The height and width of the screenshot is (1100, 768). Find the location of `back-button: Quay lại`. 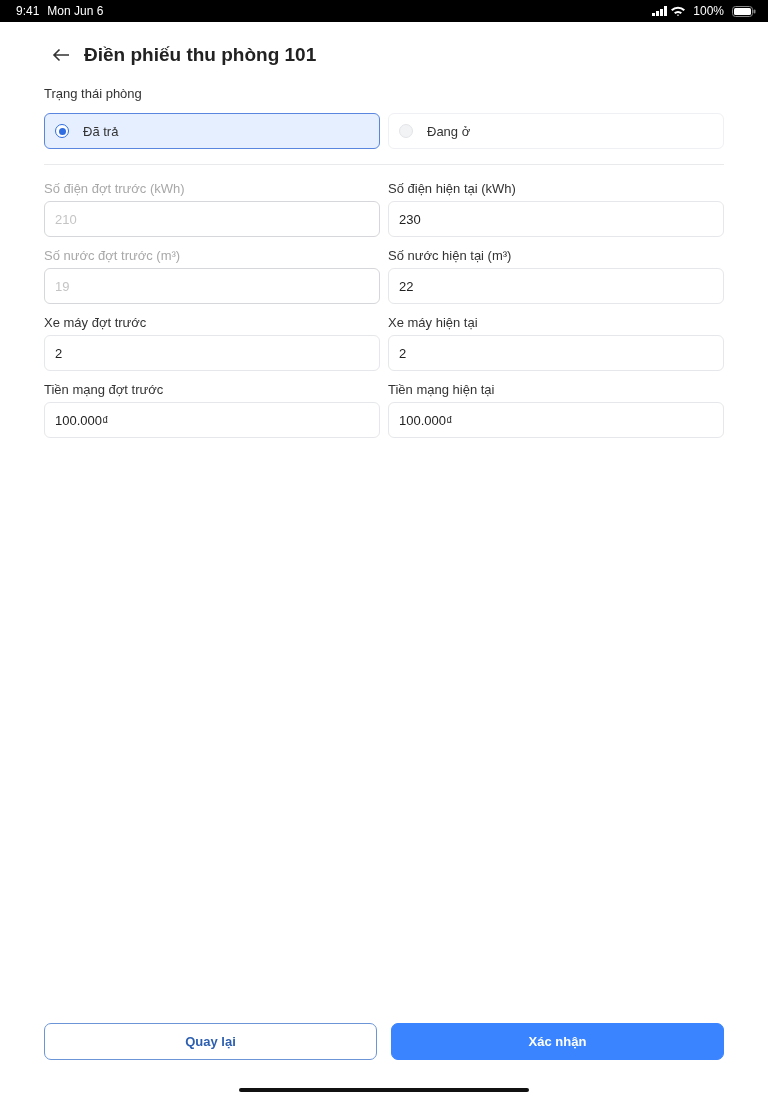

back-button: Quay lại is located at coordinates (210, 1041).